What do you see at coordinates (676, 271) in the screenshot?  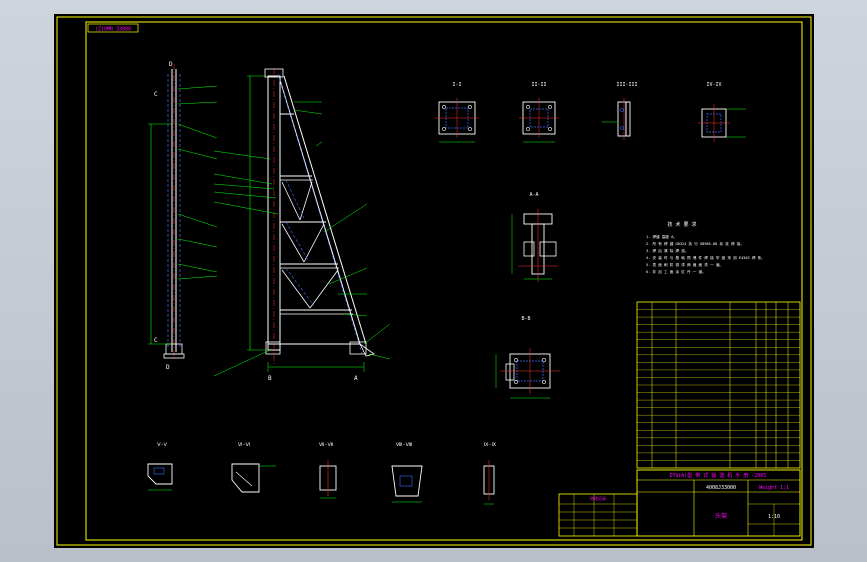 I see `note-6: 6. 非 加 工 面 涂 红 丹 一 道。` at bounding box center [676, 271].